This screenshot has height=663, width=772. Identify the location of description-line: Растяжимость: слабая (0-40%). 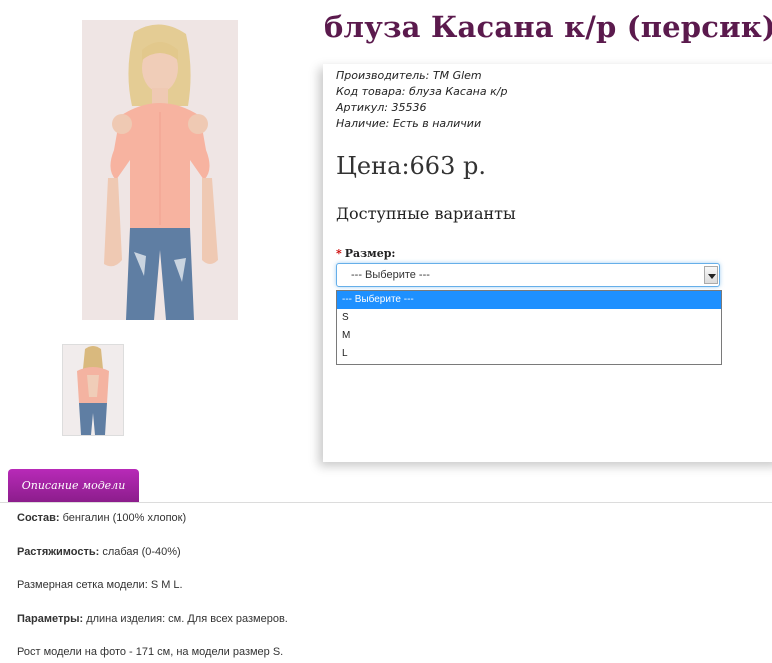
(99, 552).